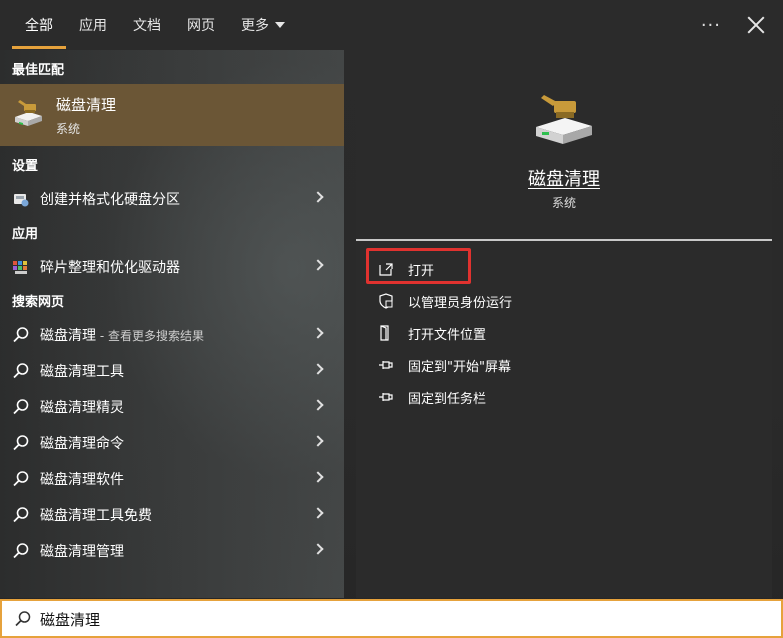 The height and width of the screenshot is (638, 783). Describe the element at coordinates (460, 303) in the screenshot. I see `action-label: 以管理员身份运行` at that location.